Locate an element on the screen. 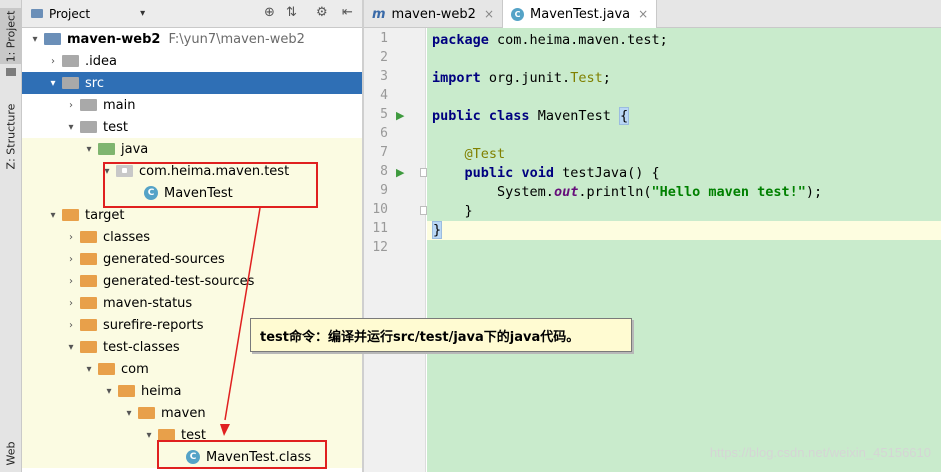  hide-panel-icon: ⇤ is located at coordinates (347, 12).